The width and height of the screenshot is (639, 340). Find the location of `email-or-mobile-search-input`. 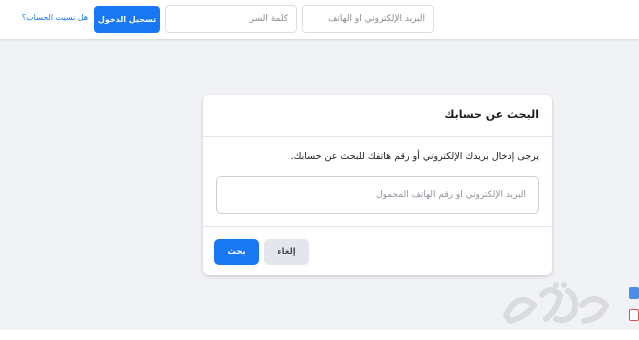

email-or-mobile-search-input is located at coordinates (377, 195).